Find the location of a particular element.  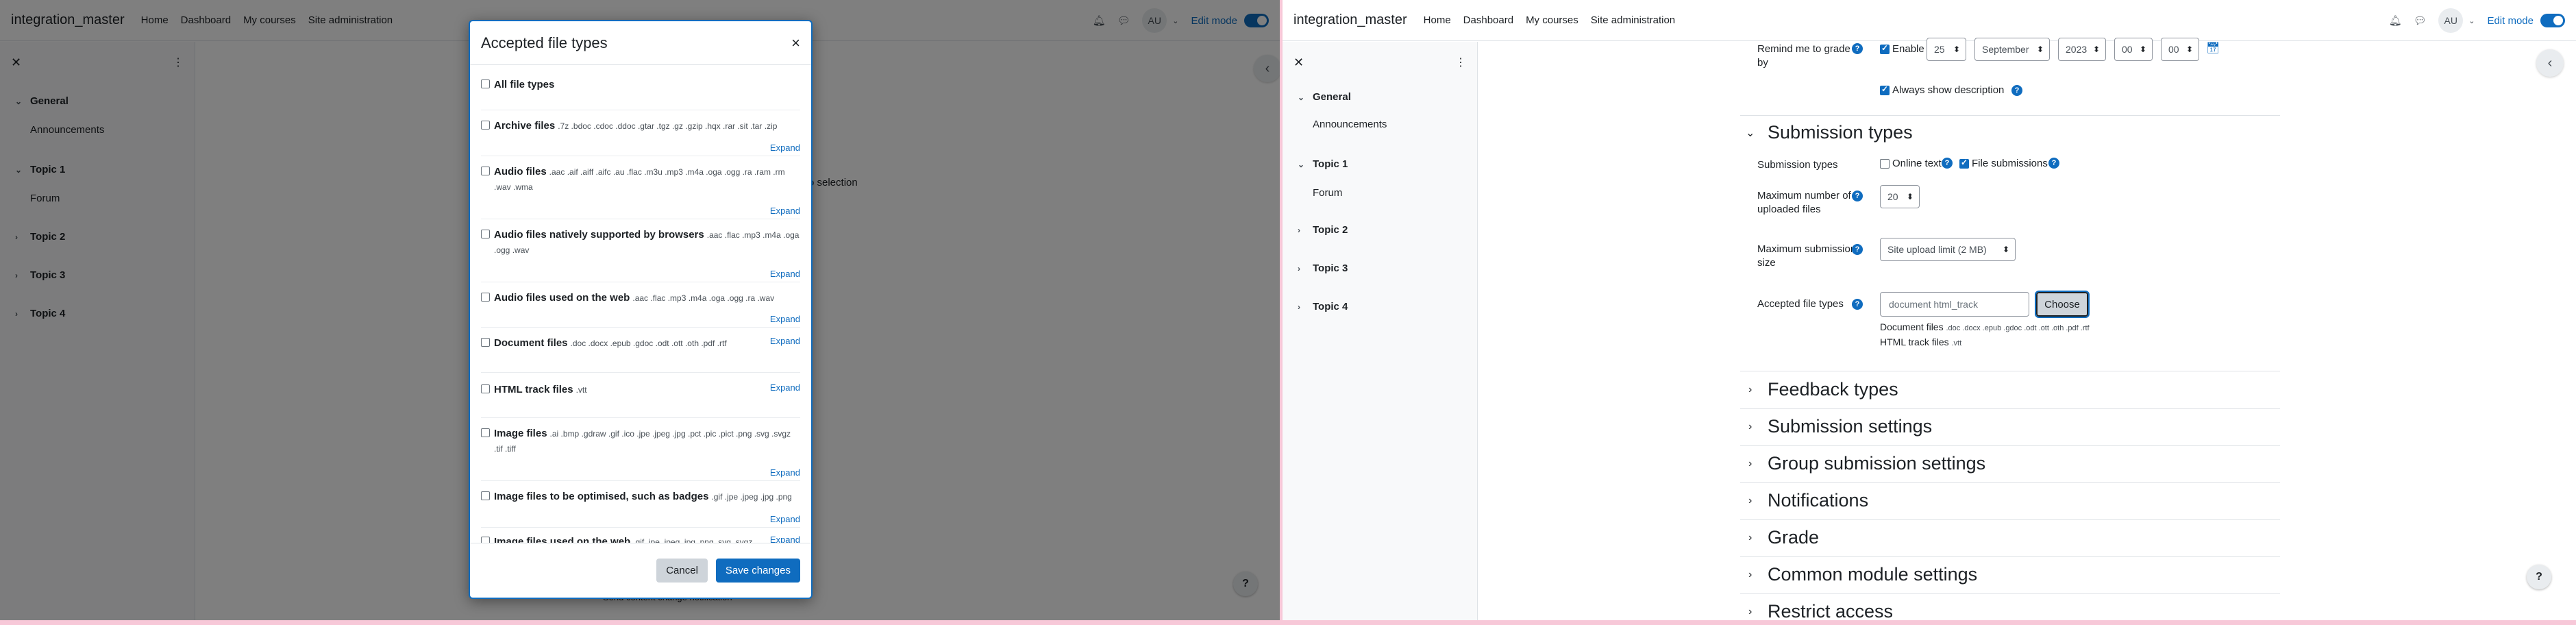

section-header-submission-settings: Submission settings is located at coordinates (1850, 426).